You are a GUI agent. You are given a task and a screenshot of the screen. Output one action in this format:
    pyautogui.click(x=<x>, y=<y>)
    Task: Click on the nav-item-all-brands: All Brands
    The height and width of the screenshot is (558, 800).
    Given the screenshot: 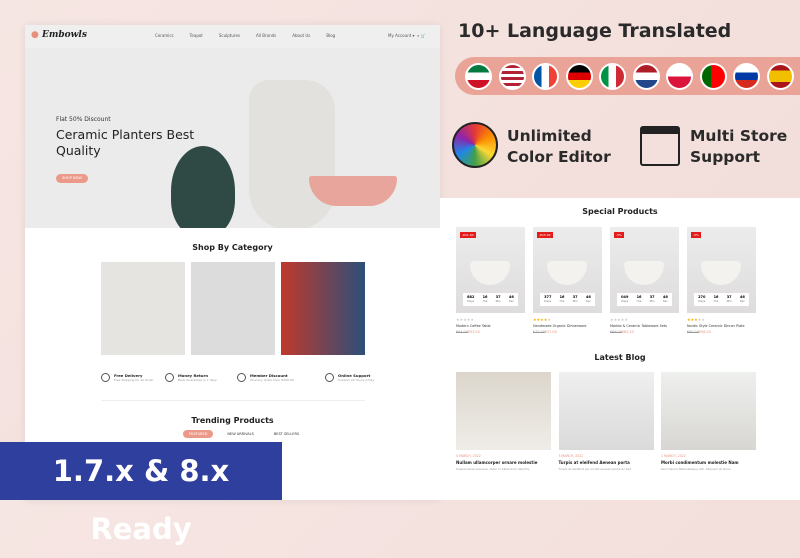 What is the action you would take?
    pyautogui.click(x=266, y=35)
    